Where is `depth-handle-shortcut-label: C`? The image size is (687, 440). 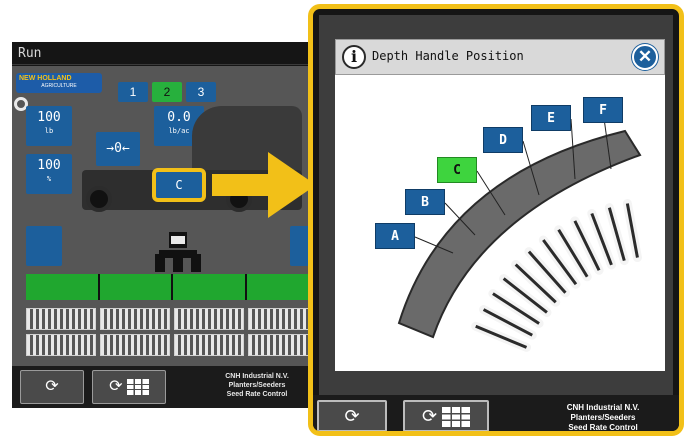
depth-handle-shortcut-label: C is located at coordinates (179, 185).